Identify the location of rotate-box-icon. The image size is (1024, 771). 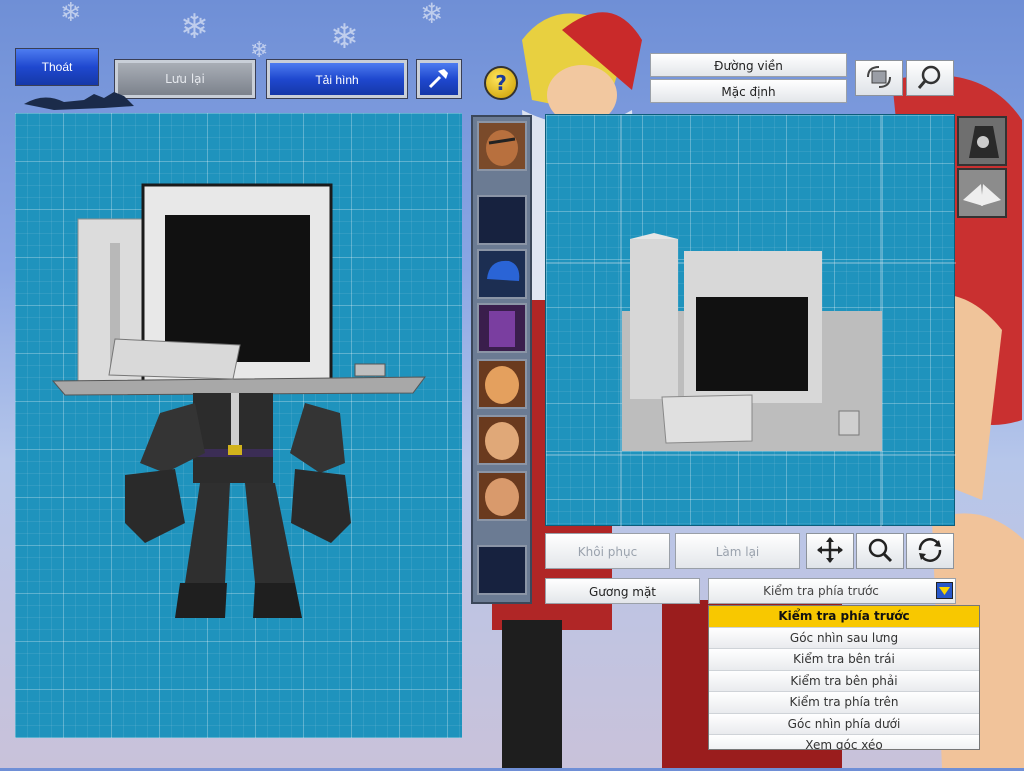
(879, 78).